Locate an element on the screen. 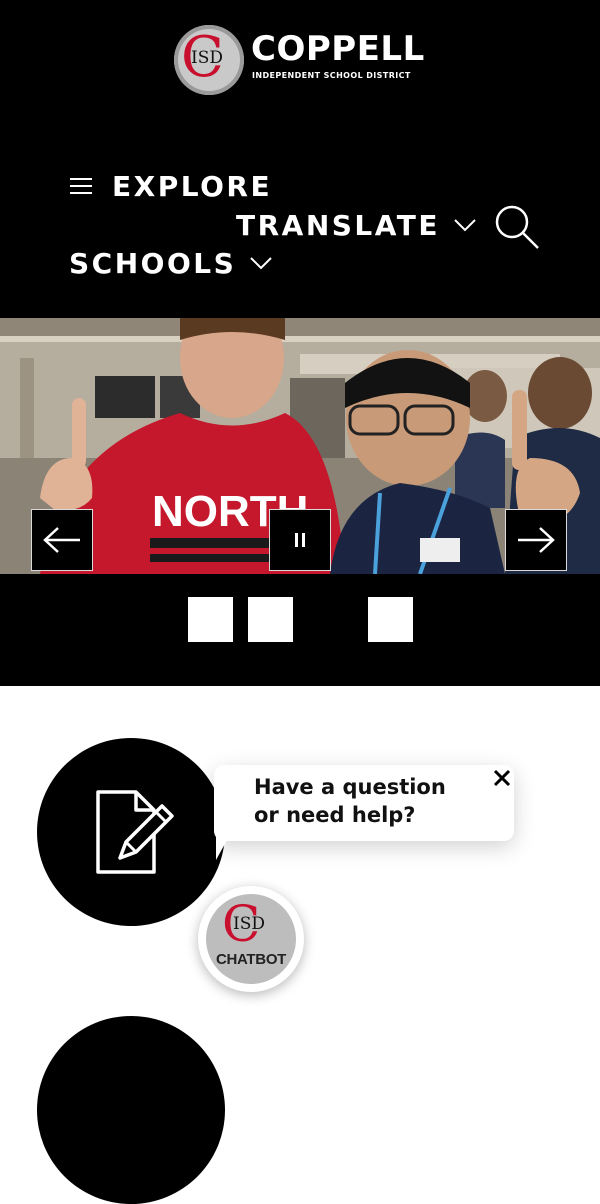  chatbot-seal-text: ISD is located at coordinates (249, 924).